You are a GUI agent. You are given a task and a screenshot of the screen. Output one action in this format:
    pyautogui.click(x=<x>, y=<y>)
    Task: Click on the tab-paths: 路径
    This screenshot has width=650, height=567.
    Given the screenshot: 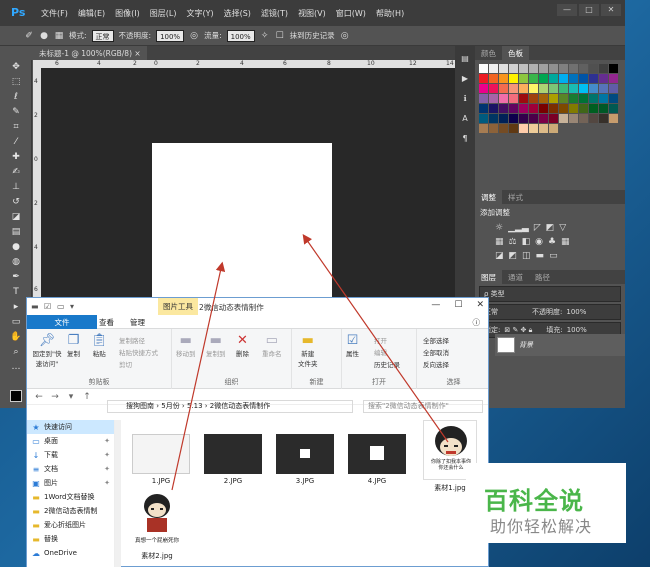 What is the action you would take?
    pyautogui.click(x=542, y=277)
    